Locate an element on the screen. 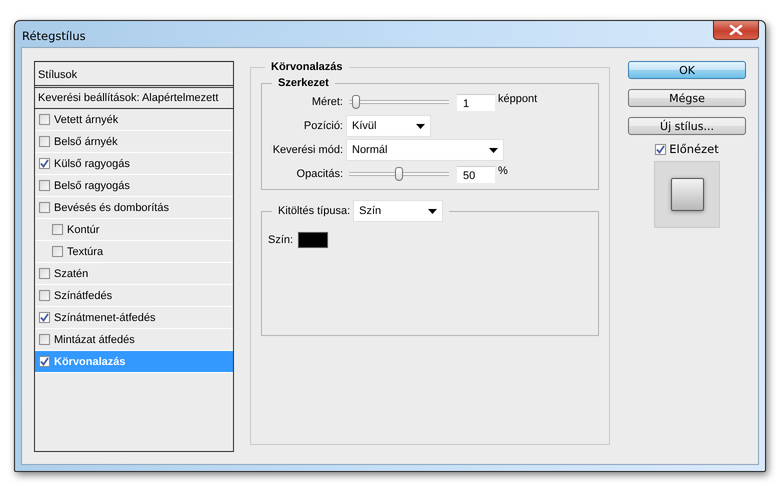  checkbox-label: Előnézet is located at coordinates (694, 149).